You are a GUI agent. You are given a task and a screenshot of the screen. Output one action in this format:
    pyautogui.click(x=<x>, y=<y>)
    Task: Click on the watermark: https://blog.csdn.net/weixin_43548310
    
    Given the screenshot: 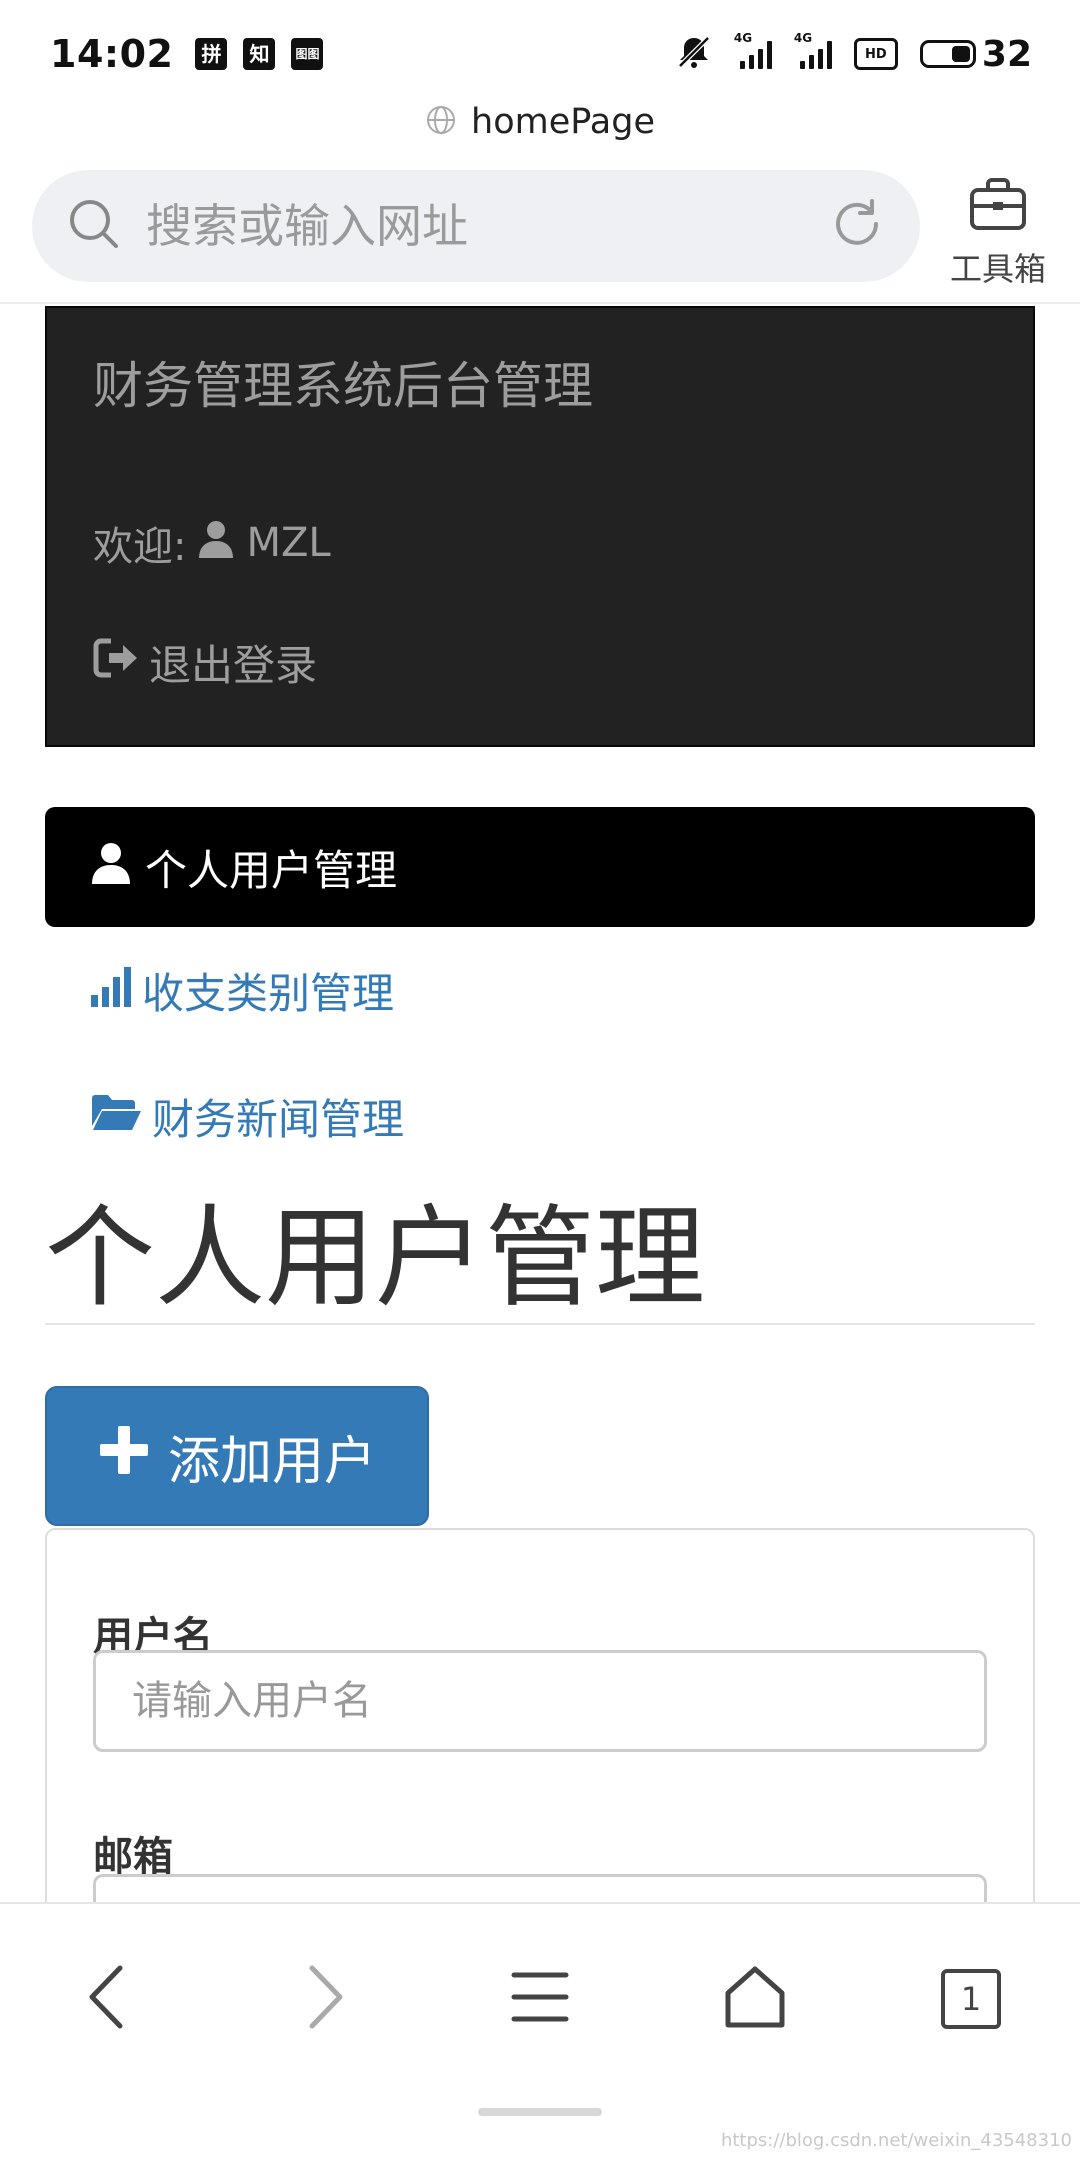 What is the action you would take?
    pyautogui.click(x=896, y=2140)
    